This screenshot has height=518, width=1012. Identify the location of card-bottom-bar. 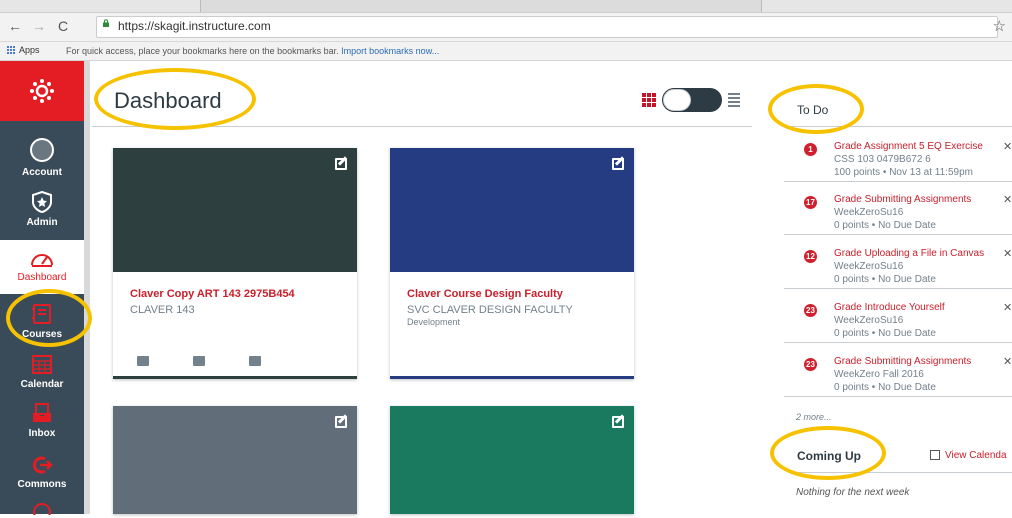
(512, 377).